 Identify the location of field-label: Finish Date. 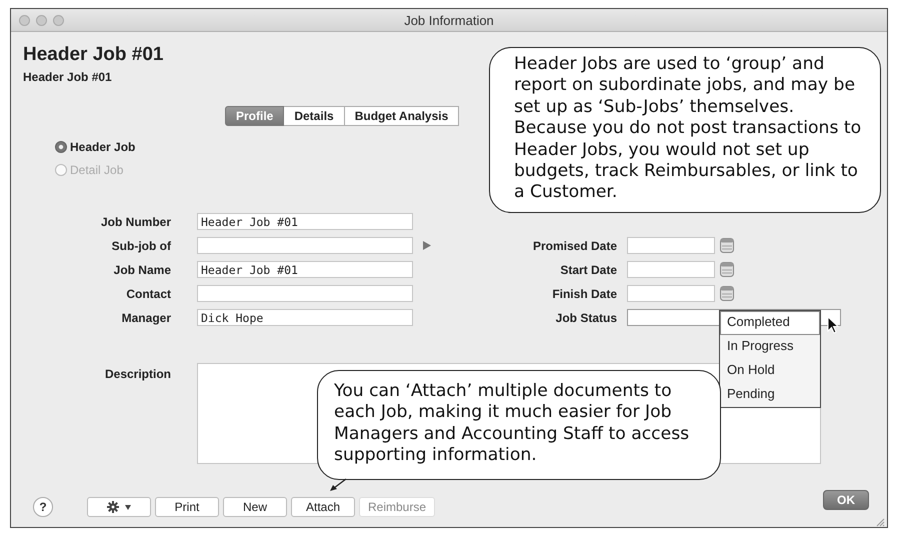
(584, 293).